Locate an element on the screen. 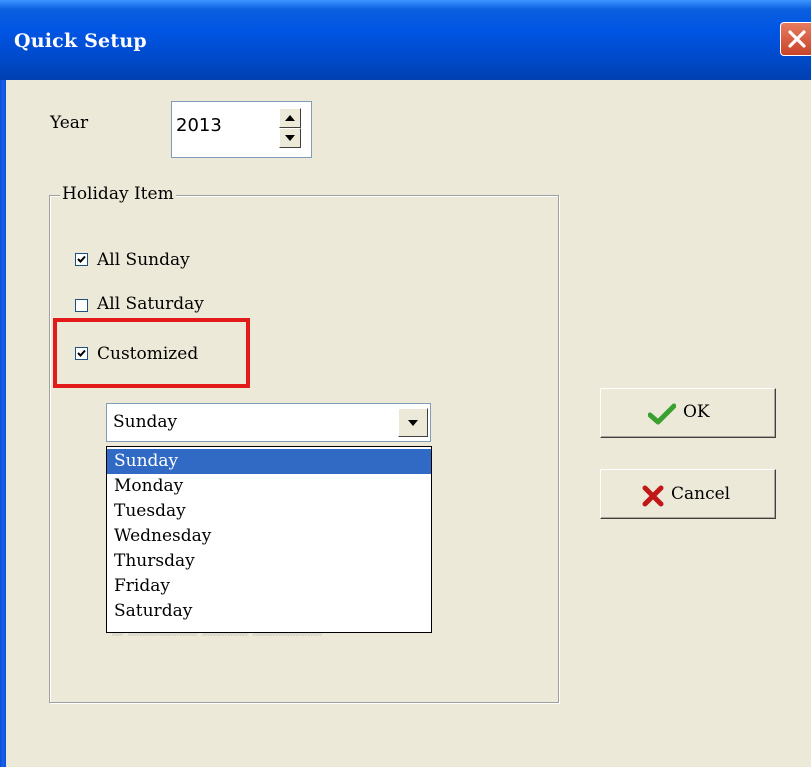  spin-up-arrow-icon is located at coordinates (290, 118).